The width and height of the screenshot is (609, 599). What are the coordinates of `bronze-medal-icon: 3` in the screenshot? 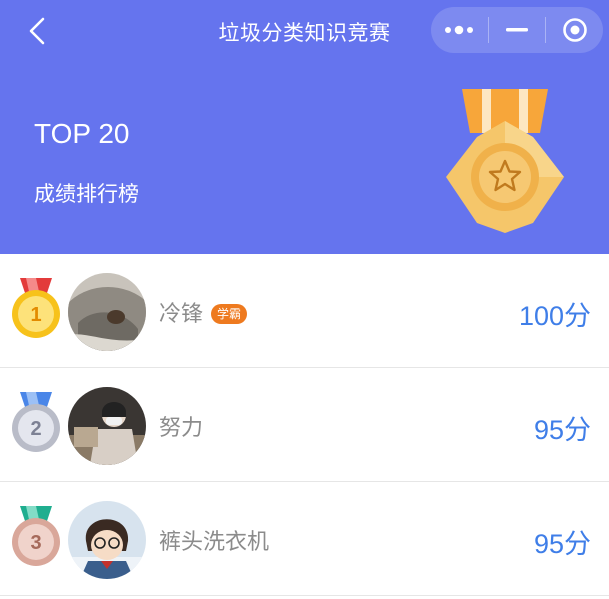 It's located at (36, 536).